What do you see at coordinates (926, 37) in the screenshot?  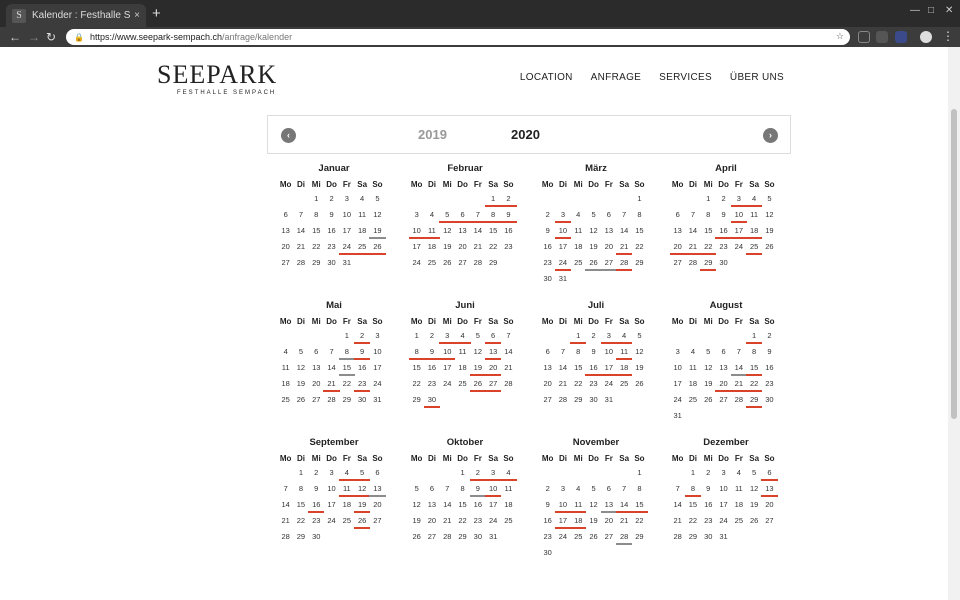 I see `profile-avatar-icon` at bounding box center [926, 37].